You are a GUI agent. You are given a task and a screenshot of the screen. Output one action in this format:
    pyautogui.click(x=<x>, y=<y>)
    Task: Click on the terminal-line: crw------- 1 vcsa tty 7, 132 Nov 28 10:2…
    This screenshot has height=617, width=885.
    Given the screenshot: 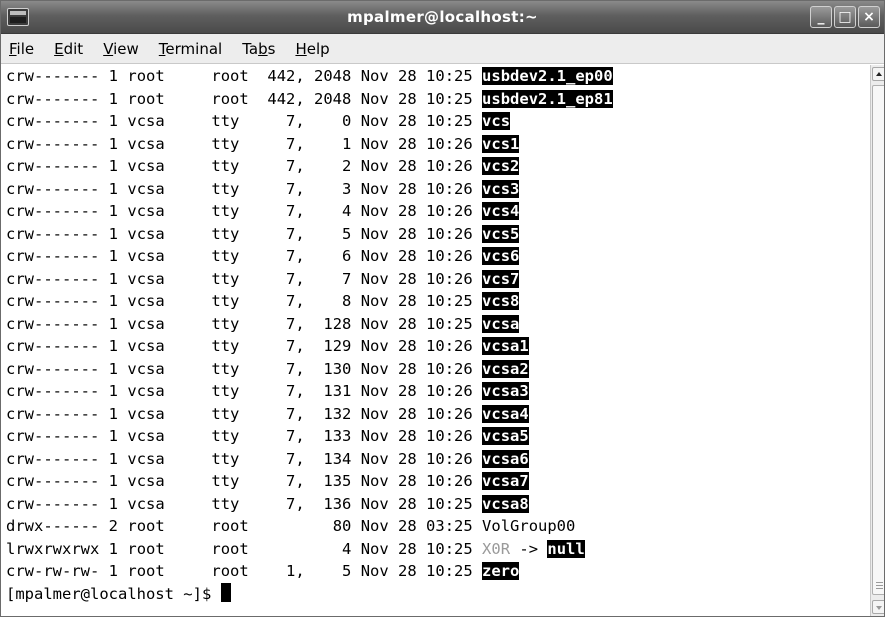 What is the action you would take?
    pyautogui.click(x=437, y=414)
    